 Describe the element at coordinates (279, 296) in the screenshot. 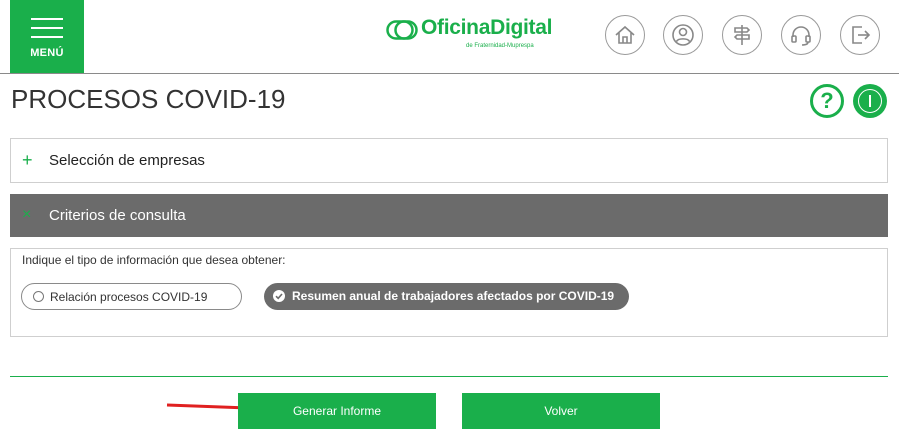

I see `check-icon` at that location.